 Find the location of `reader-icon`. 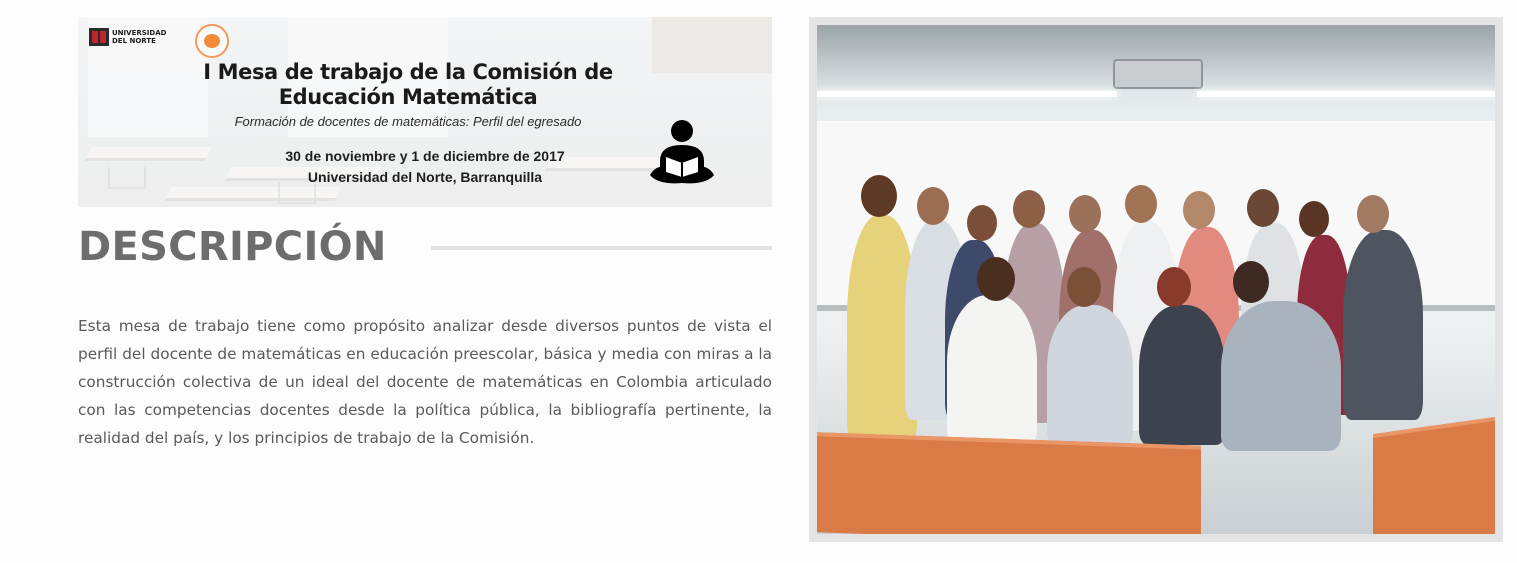

reader-icon is located at coordinates (682, 152).